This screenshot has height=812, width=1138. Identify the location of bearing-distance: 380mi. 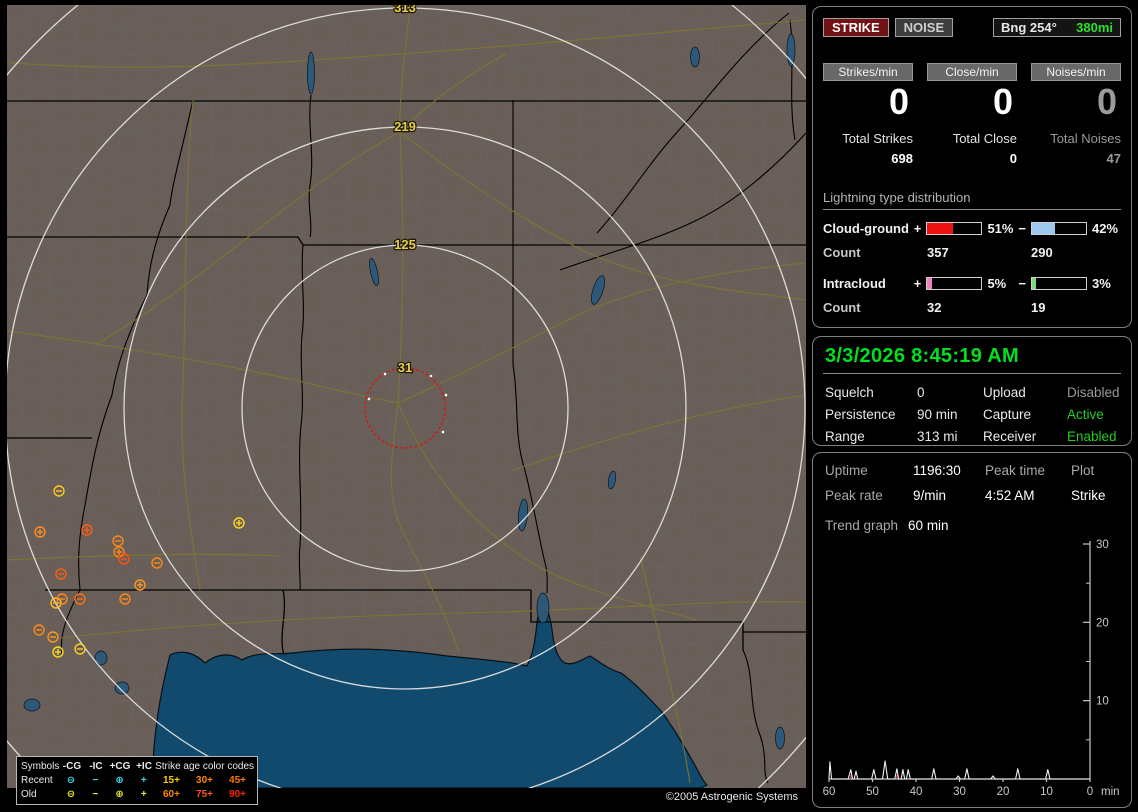
(1094, 27).